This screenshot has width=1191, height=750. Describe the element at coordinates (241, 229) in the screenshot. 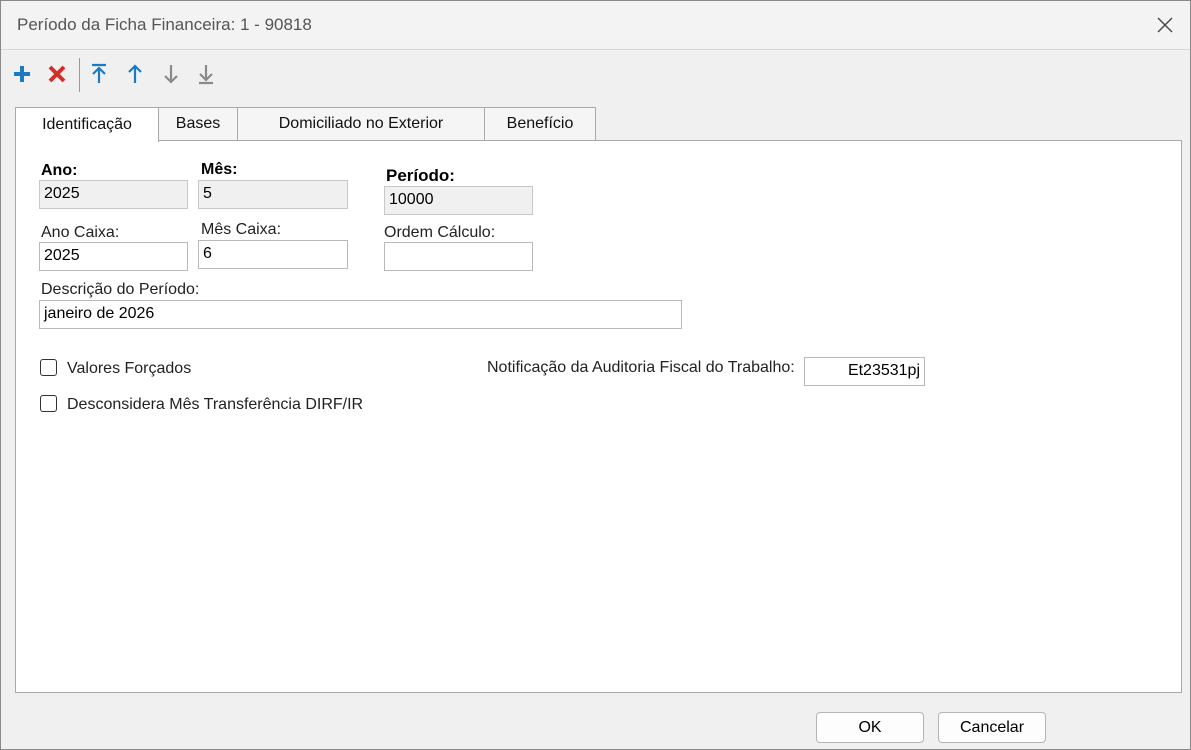

I see `mes-caixa-label: Mês Caixa:` at that location.